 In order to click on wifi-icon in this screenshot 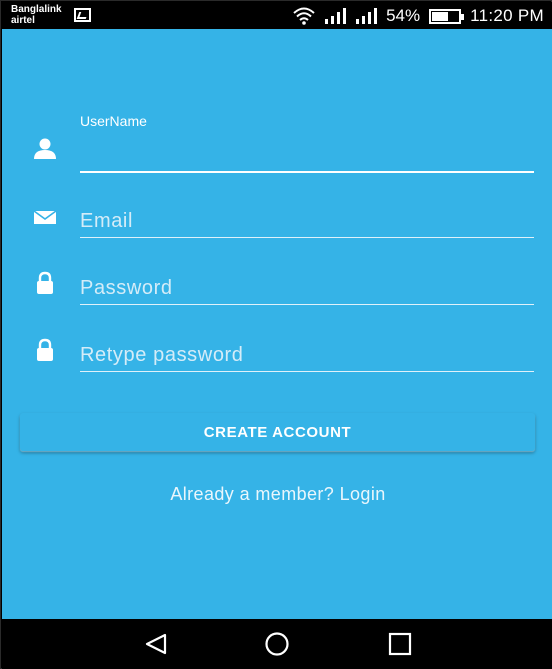, I will do `click(304, 16)`.